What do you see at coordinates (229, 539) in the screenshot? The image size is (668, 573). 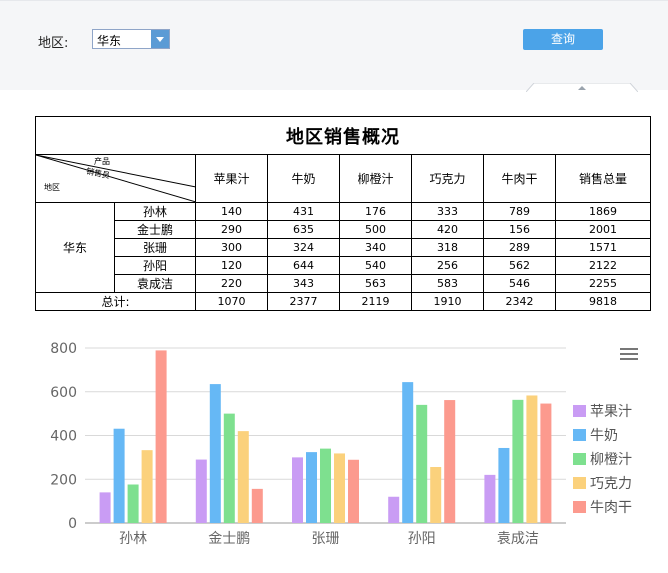 I see `x-tick-label: 金士鹏` at bounding box center [229, 539].